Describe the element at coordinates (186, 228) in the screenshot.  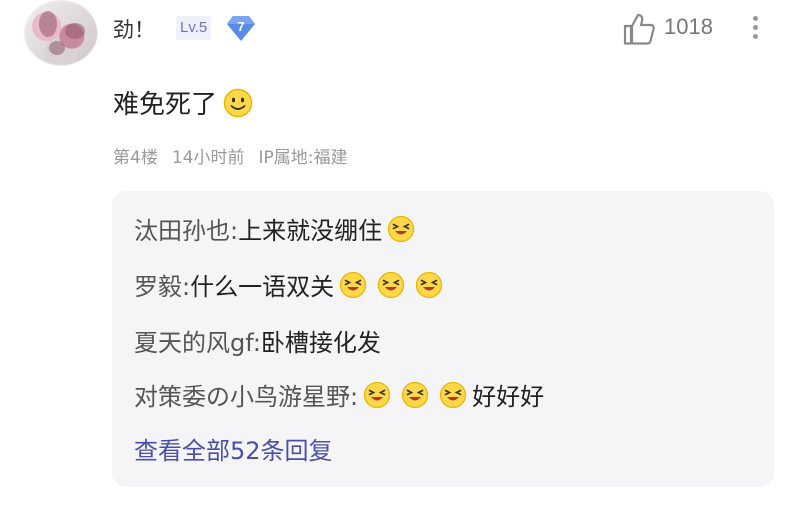
I see `reply-author: 汰田孙也:` at that location.